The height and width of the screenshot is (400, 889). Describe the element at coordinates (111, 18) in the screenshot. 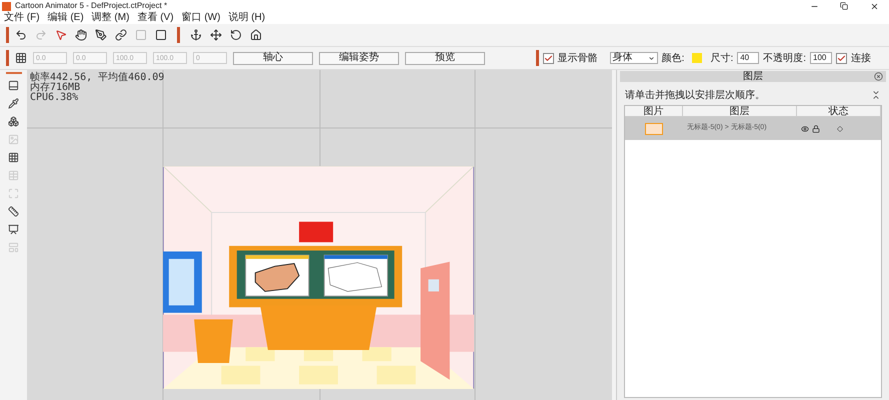

I see `menu-item: 调整 (M)` at that location.